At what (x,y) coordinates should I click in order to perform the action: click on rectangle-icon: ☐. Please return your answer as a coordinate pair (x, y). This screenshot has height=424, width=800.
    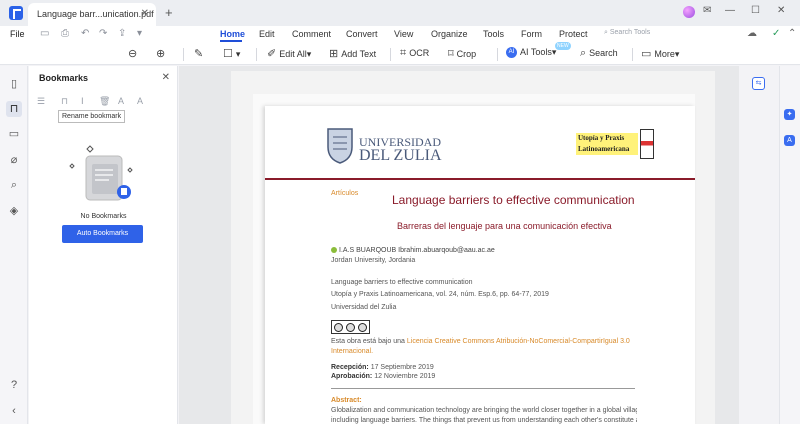
    Looking at the image, I should click on (228, 54).